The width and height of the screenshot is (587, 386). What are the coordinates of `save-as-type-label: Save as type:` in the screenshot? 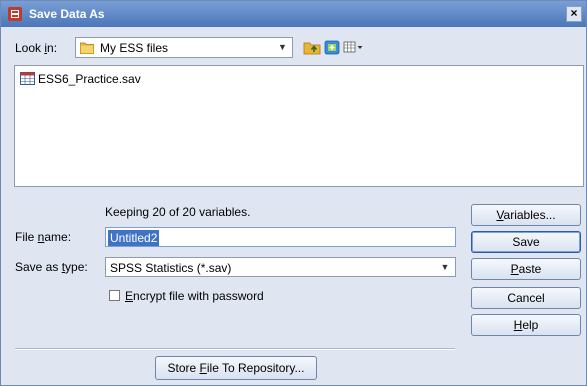 It's located at (51, 267).